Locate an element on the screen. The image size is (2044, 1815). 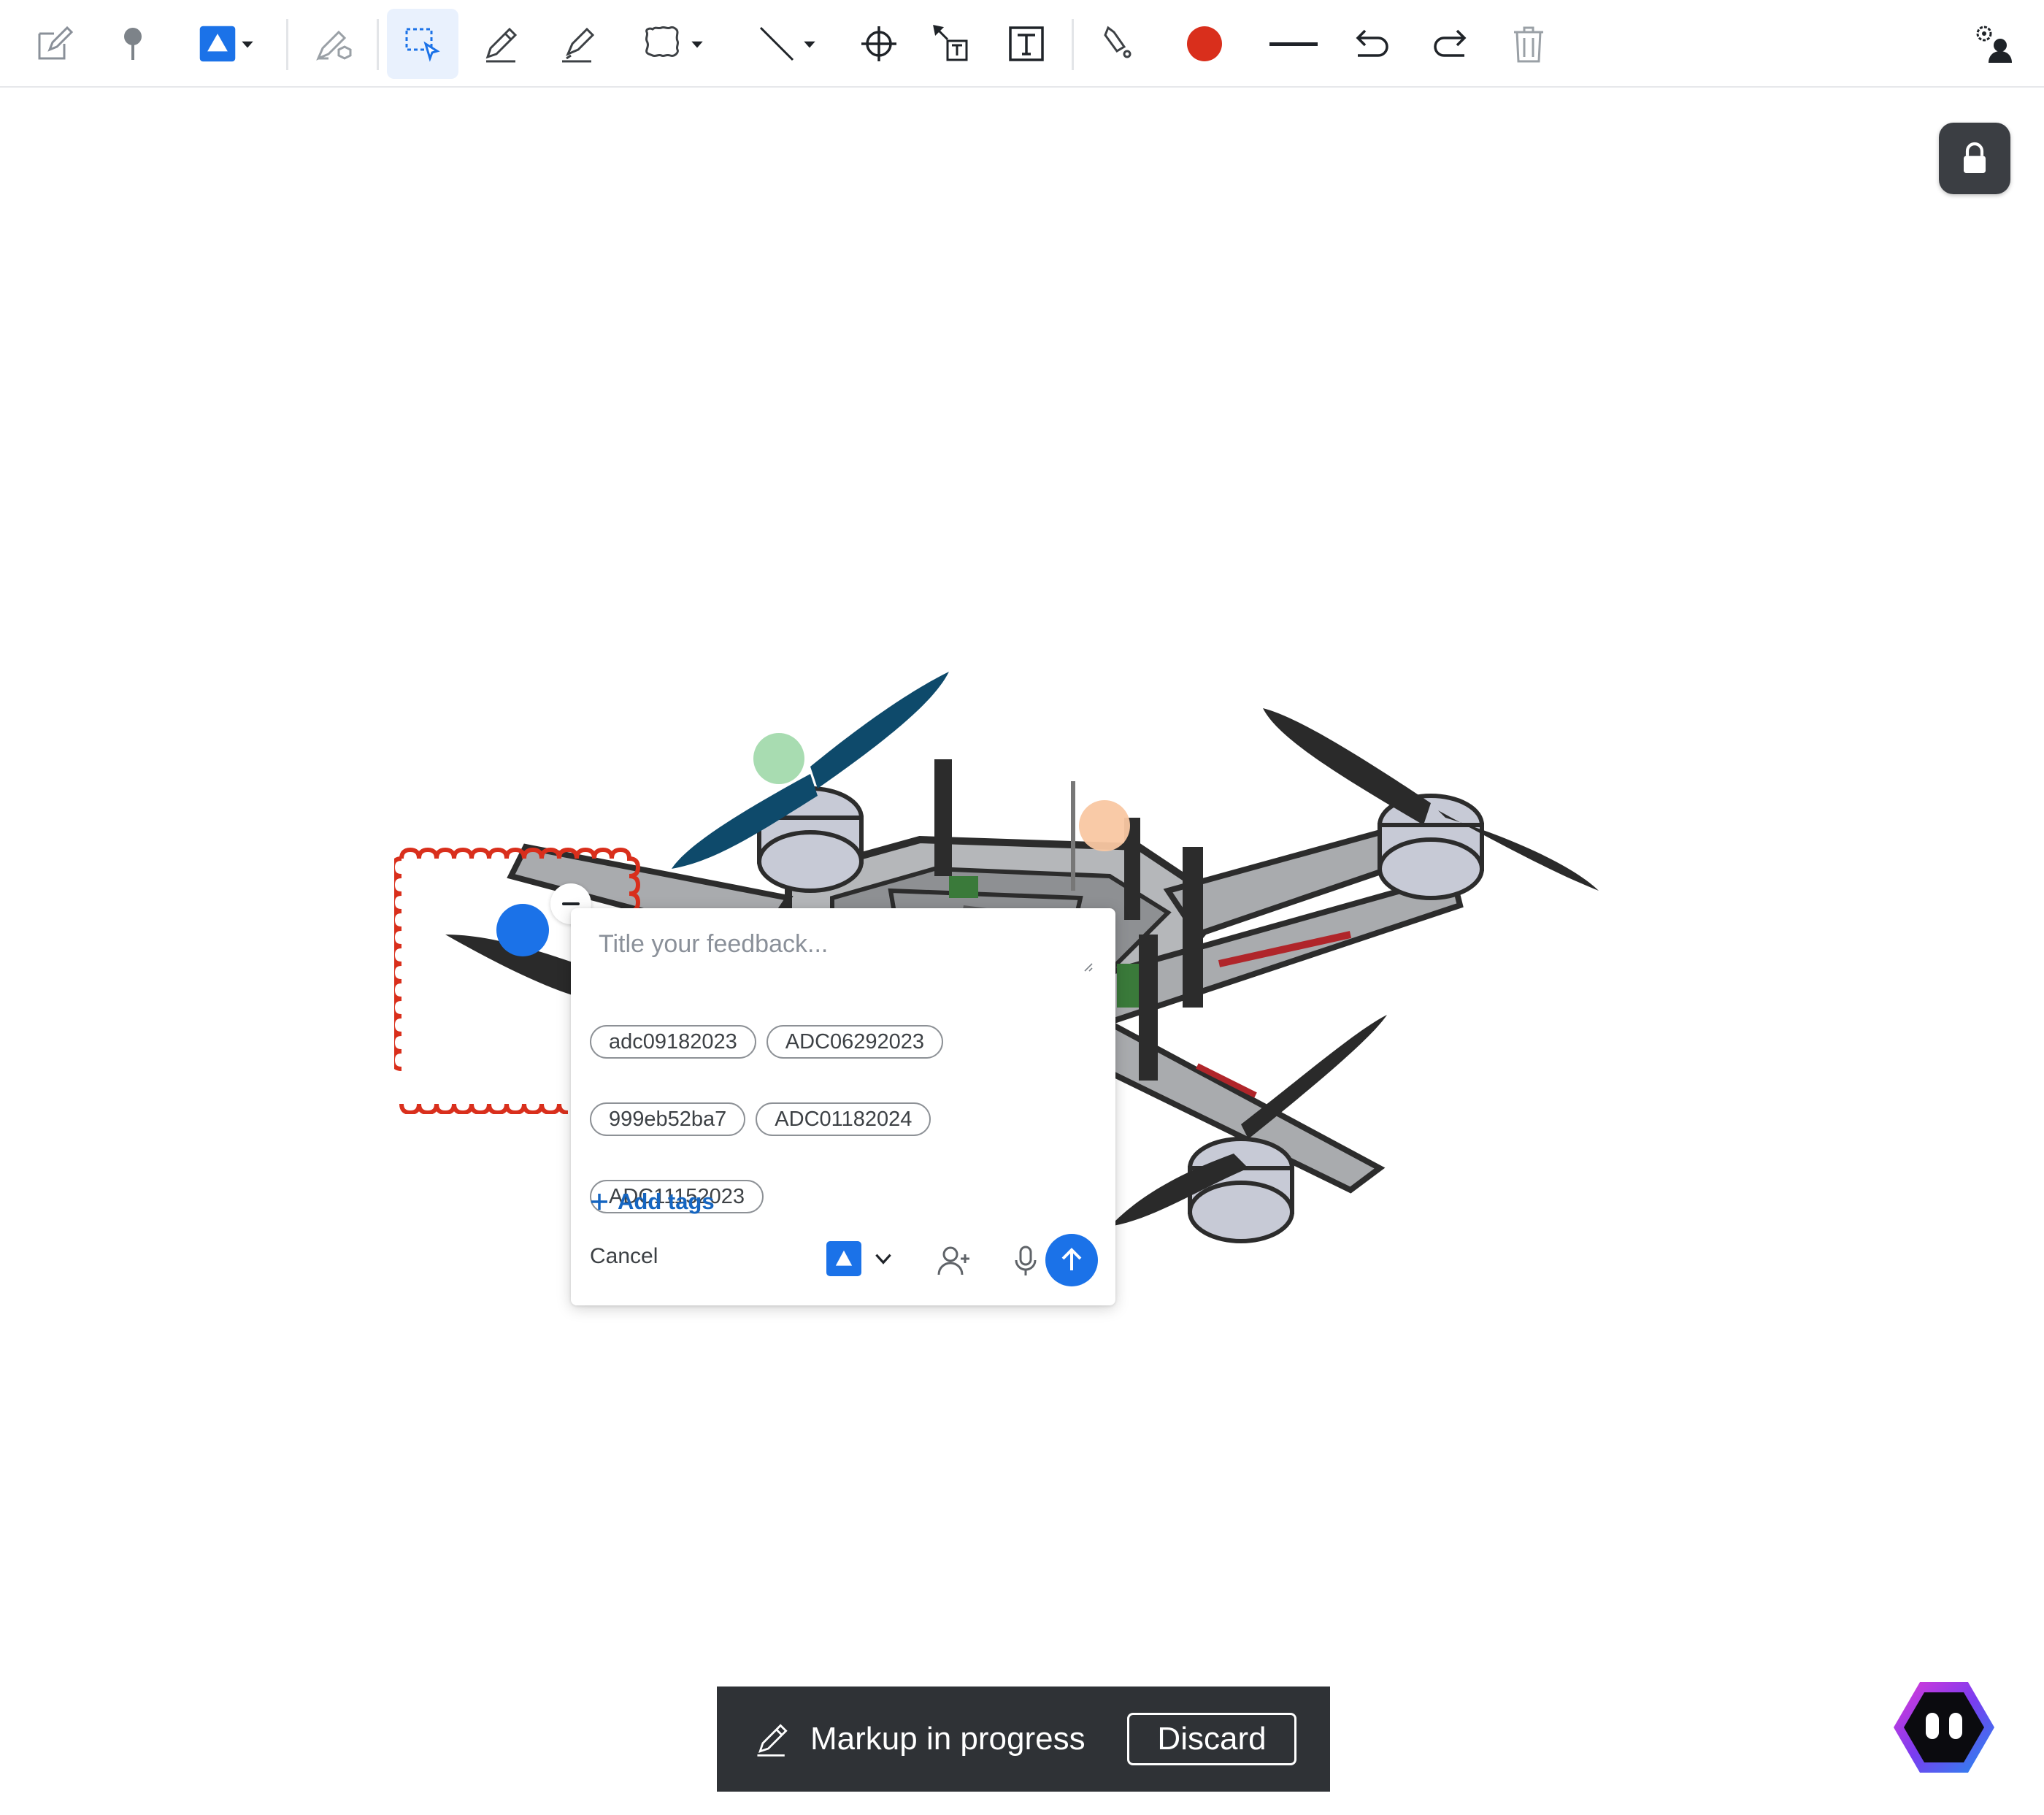
markup-status-banner: Markup in progress Discard is located at coordinates (1023, 1739).